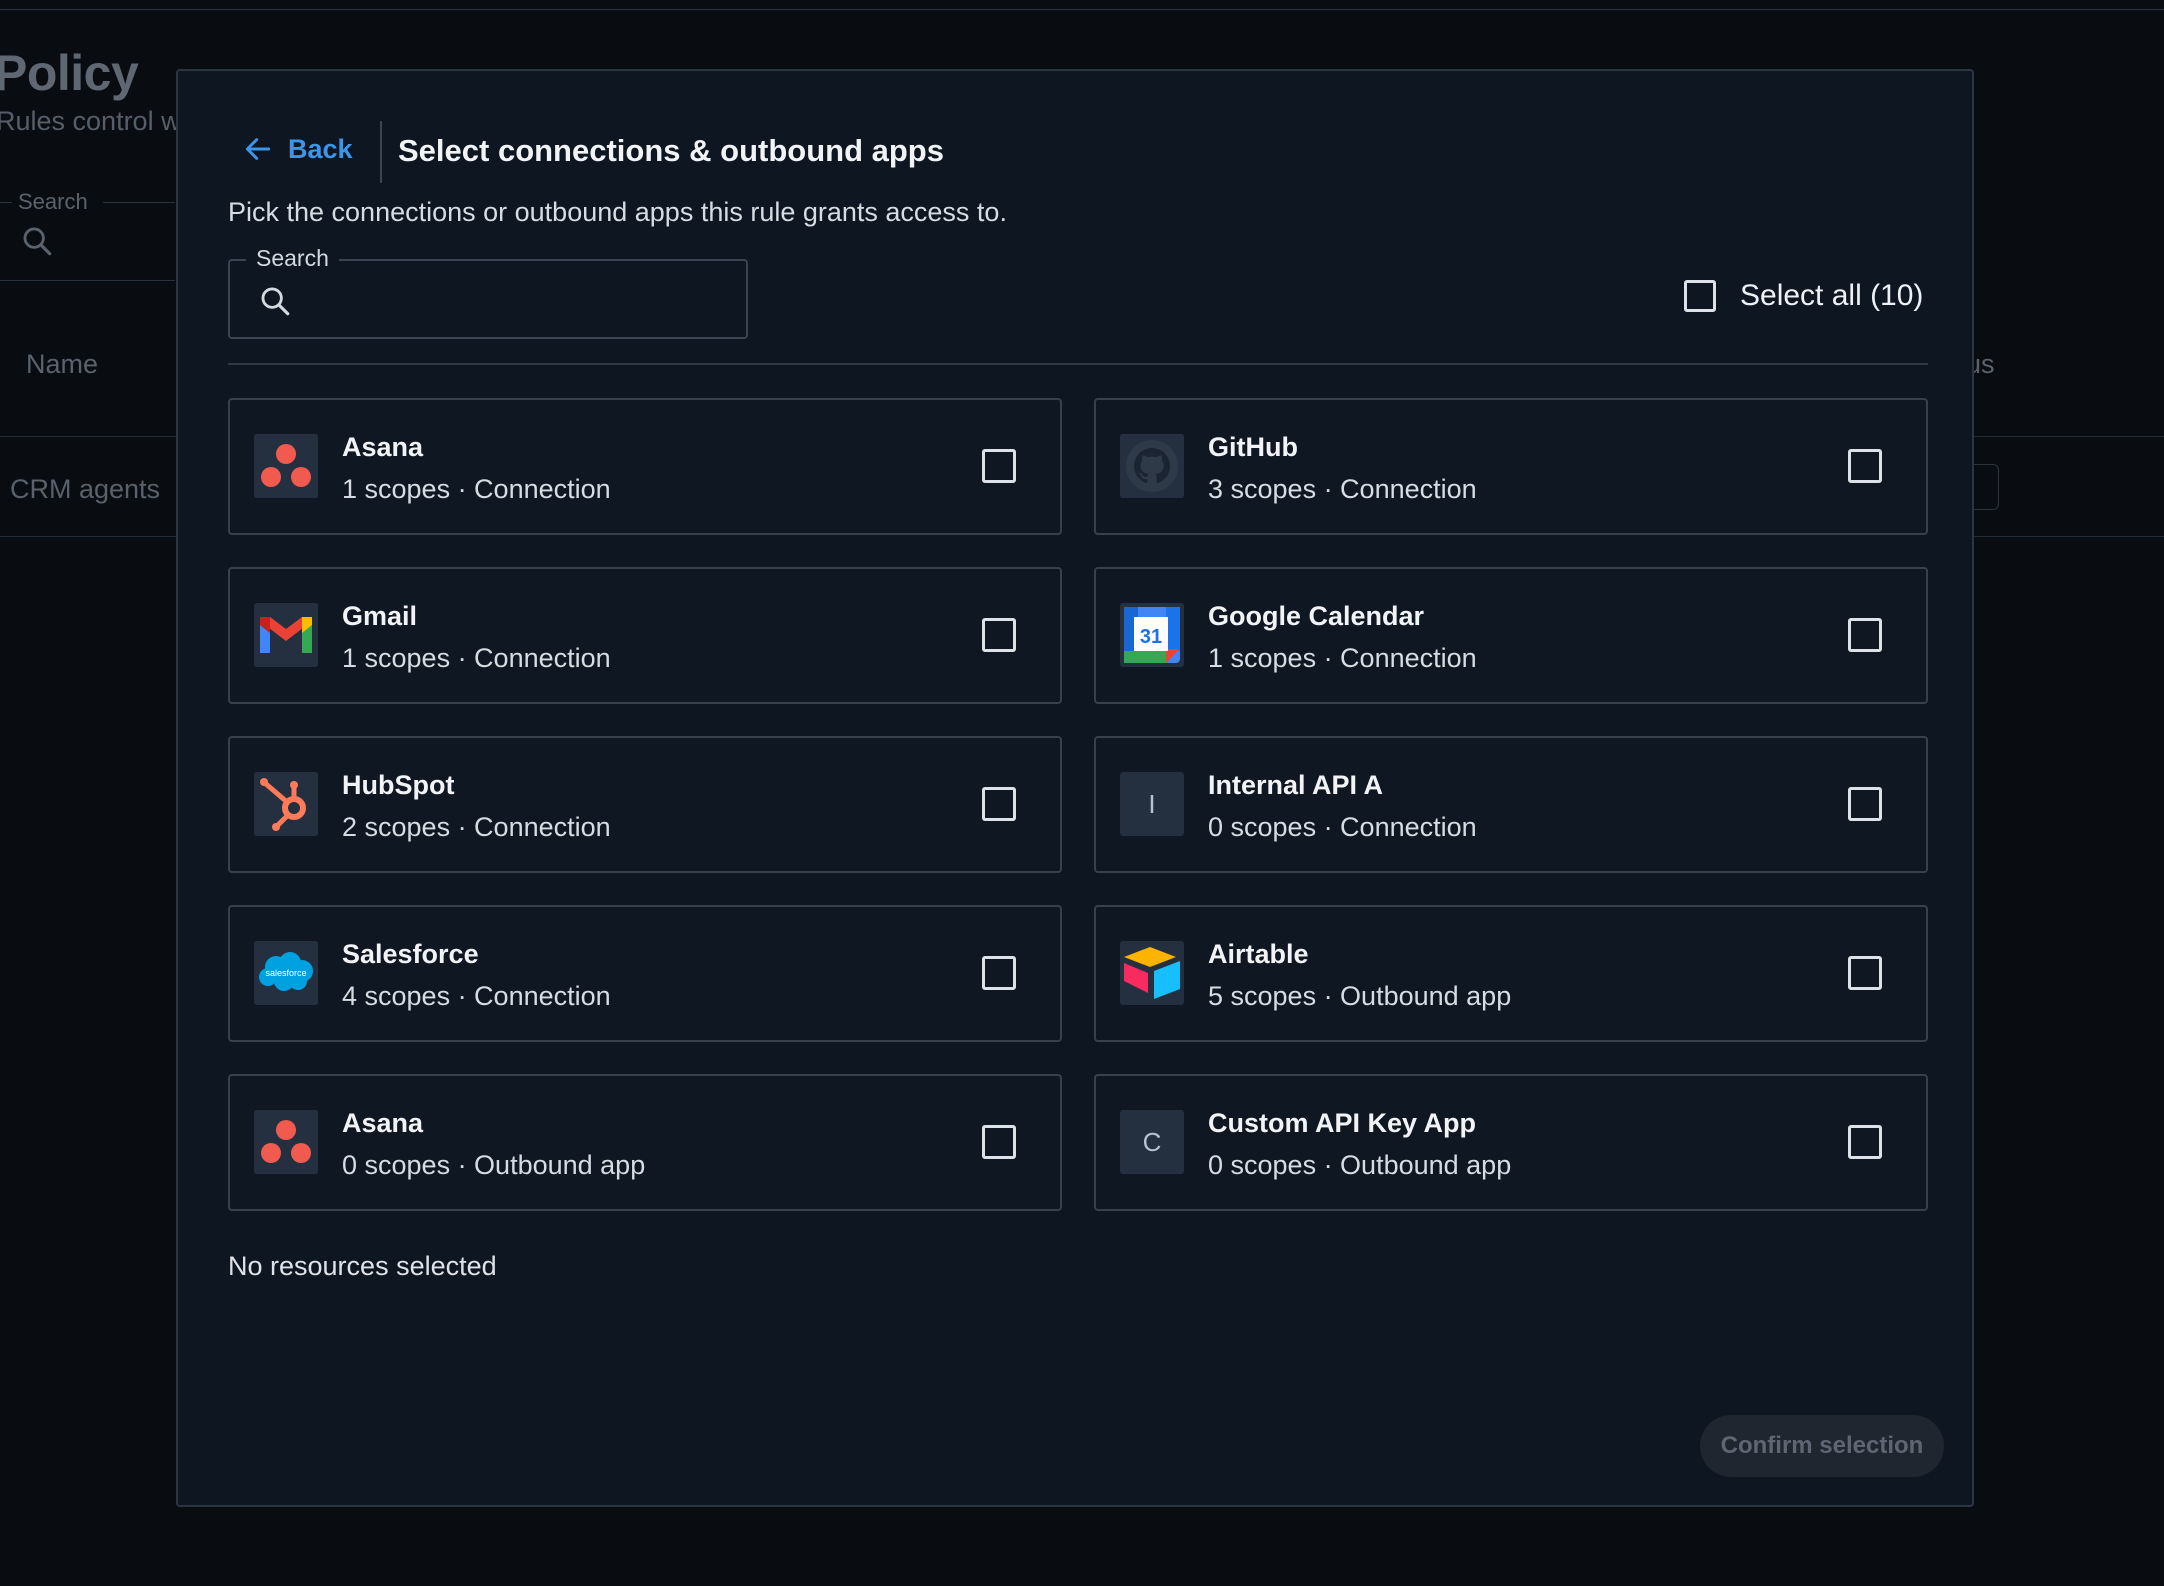 The image size is (2164, 1586). Describe the element at coordinates (1296, 785) in the screenshot. I see `resource-name: Internal API A` at that location.